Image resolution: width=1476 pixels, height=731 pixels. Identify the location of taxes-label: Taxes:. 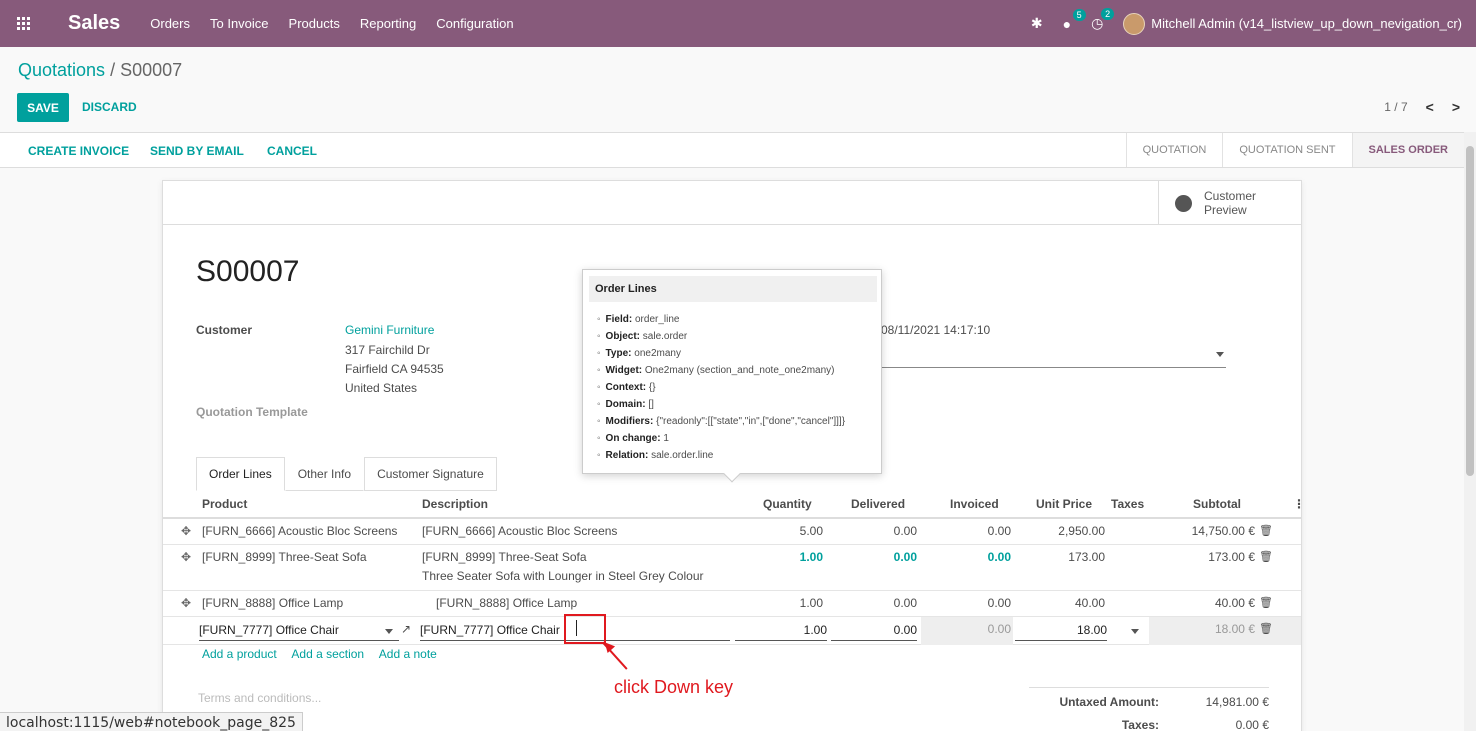
(1140, 724).